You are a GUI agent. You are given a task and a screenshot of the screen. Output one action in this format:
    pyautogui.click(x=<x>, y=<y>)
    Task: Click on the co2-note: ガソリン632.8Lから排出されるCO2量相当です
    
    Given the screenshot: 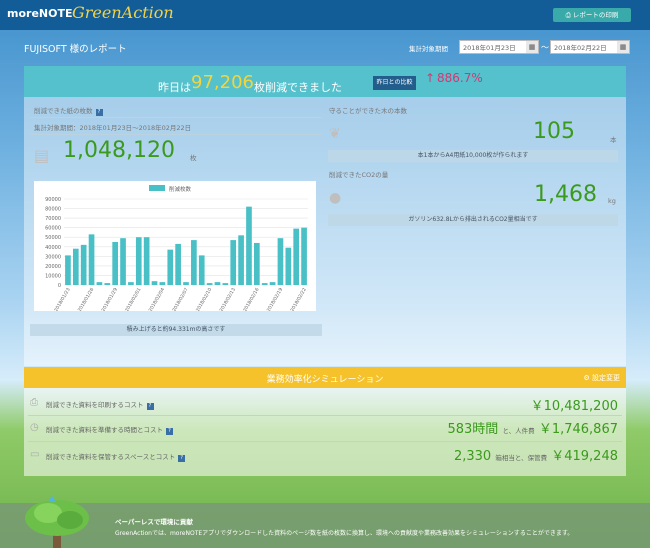 What is the action you would take?
    pyautogui.click(x=473, y=220)
    